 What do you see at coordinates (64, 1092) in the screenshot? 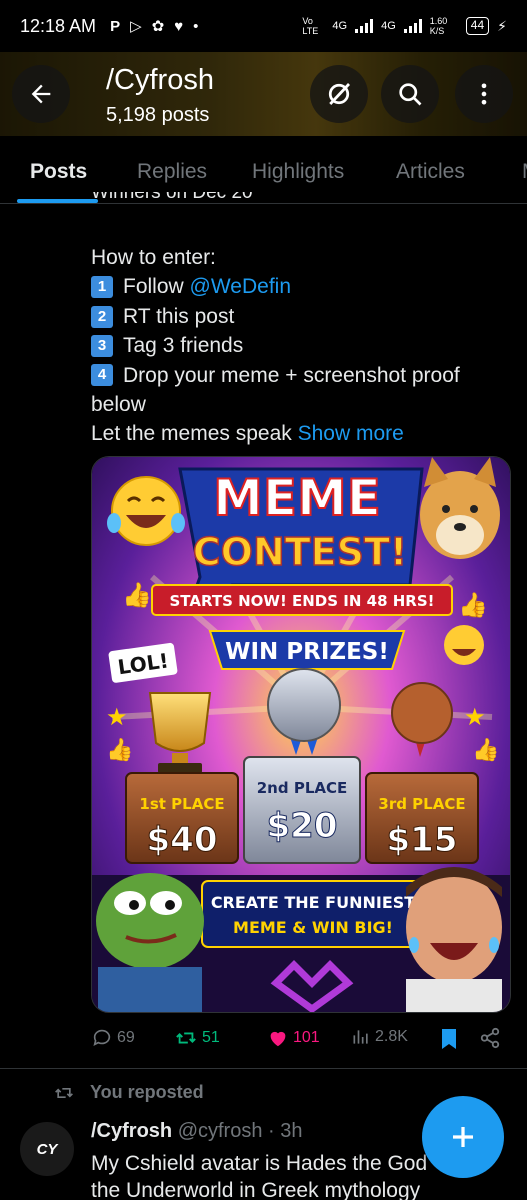
I see `repost-small-icon` at bounding box center [64, 1092].